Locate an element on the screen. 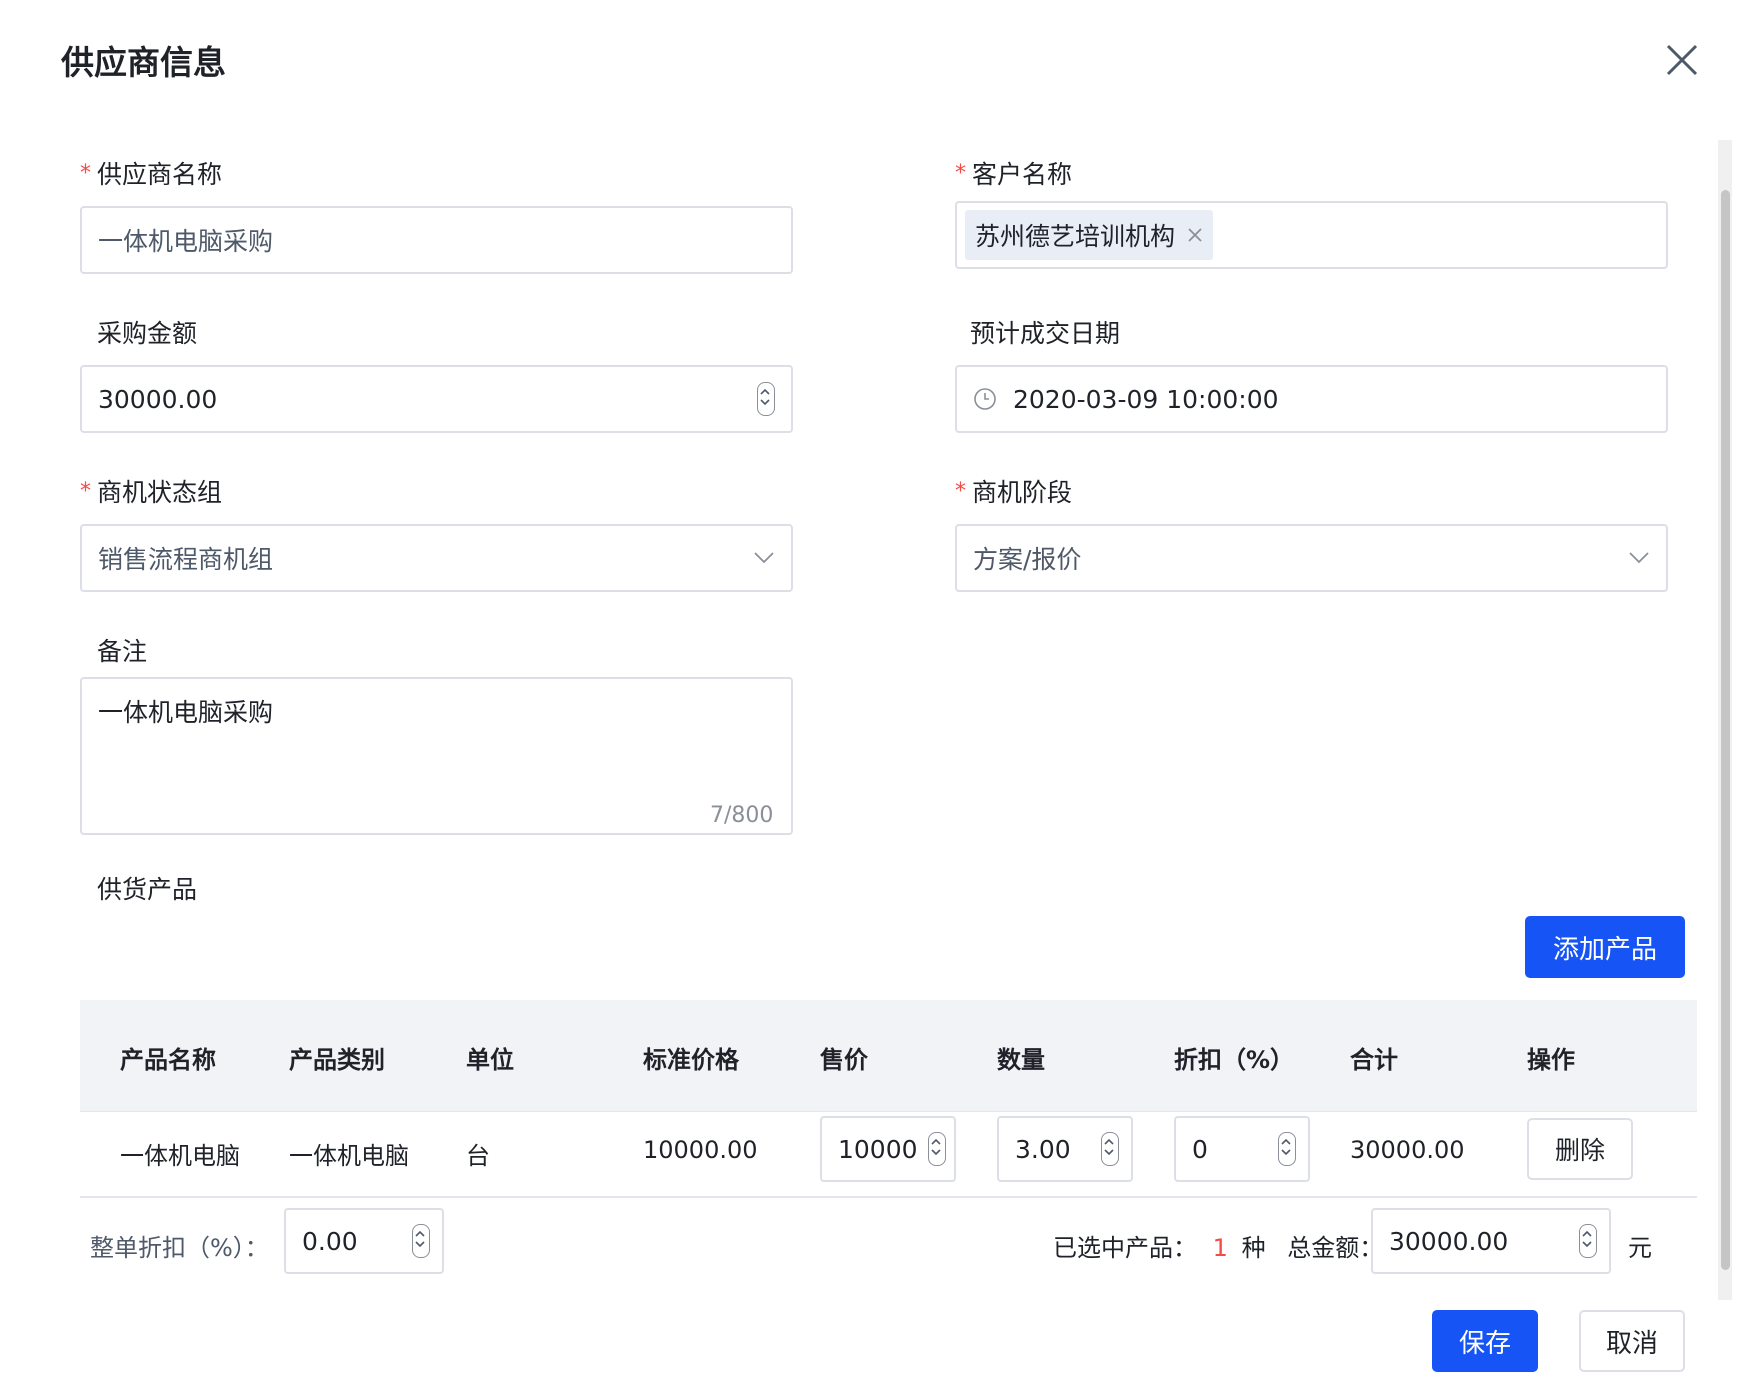 Image resolution: width=1738 pixels, height=1390 pixels. quantity-stepper: 3.00 is located at coordinates (1065, 1149).